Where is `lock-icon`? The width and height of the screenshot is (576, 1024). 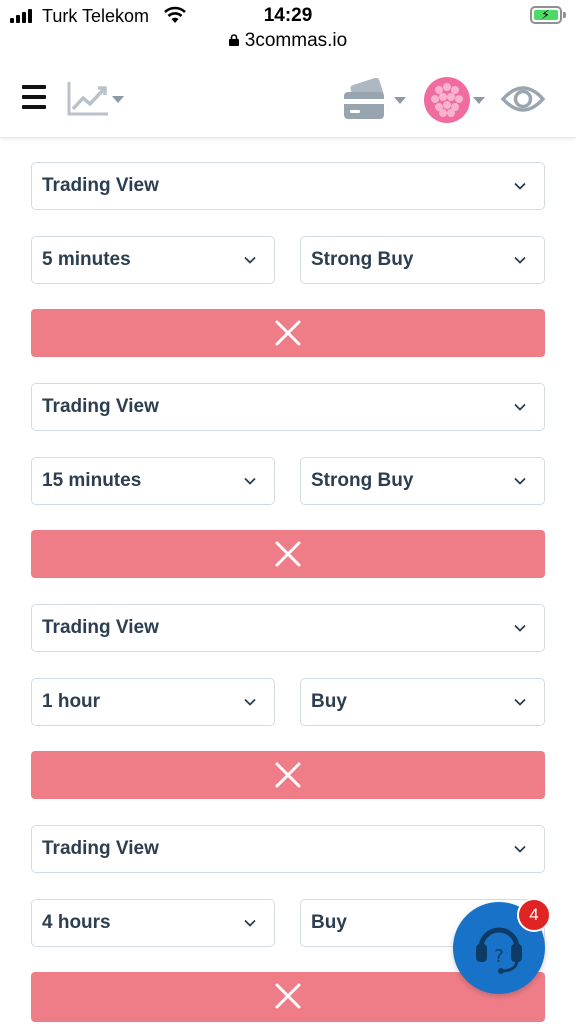 lock-icon is located at coordinates (233, 40).